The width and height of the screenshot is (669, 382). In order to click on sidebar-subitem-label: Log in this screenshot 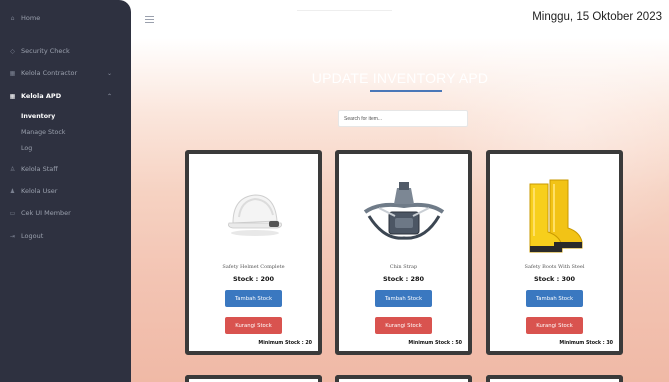, I will do `click(27, 148)`.